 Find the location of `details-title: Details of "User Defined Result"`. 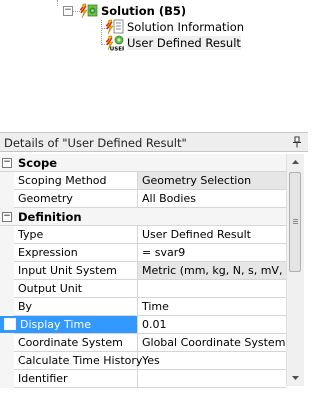

details-title: Details of "User Defined Result" is located at coordinates (95, 143).